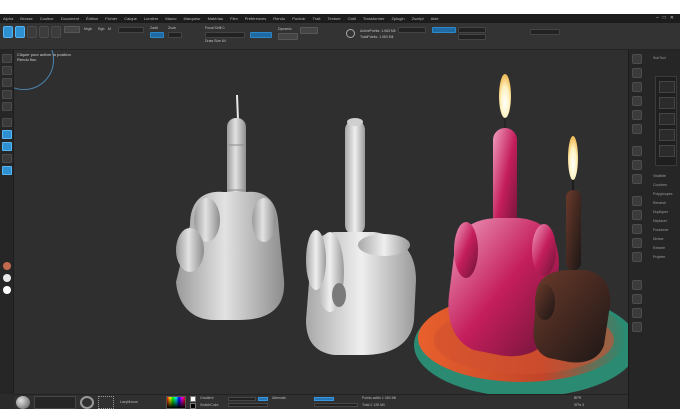  I want to click on menu-item-10: Matériau, so click(216, 18).